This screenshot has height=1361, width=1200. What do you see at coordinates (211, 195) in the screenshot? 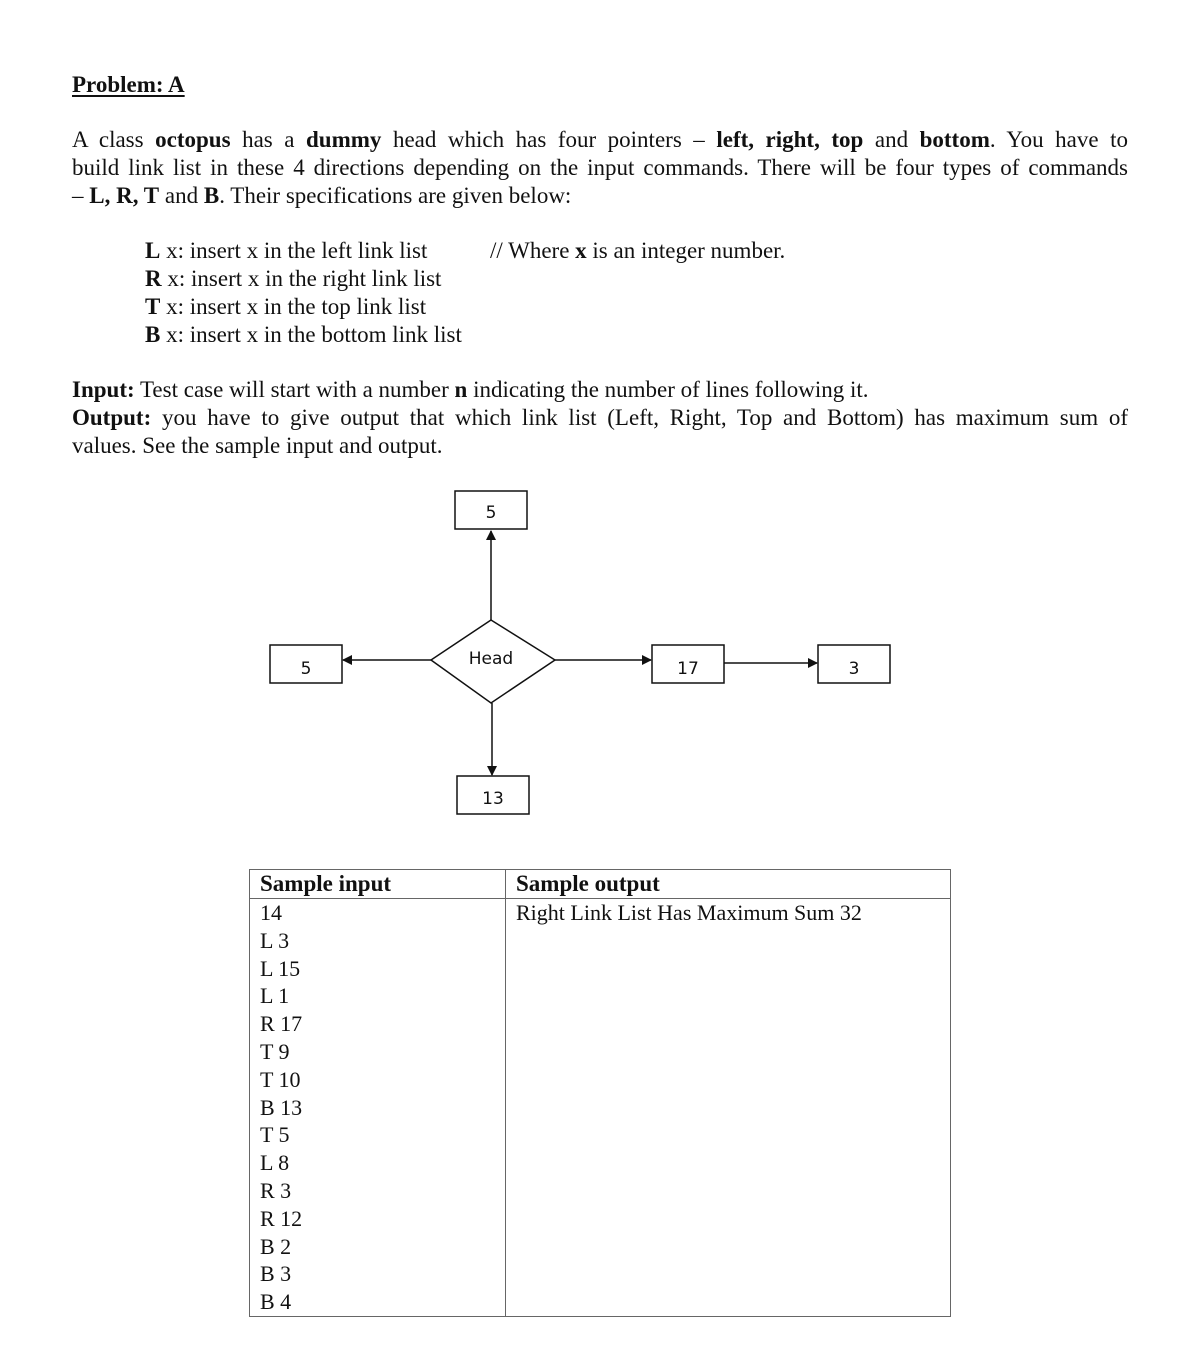
I see `keyword-b: B` at bounding box center [211, 195].